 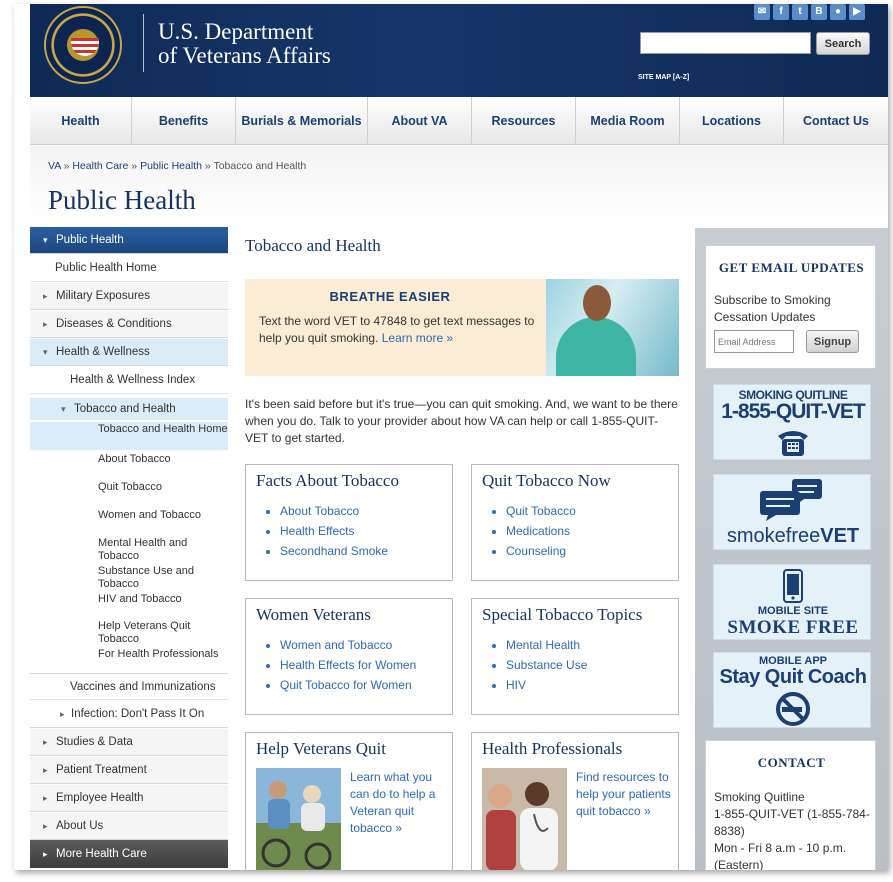 What do you see at coordinates (754, 341) in the screenshot?
I see `email-field` at bounding box center [754, 341].